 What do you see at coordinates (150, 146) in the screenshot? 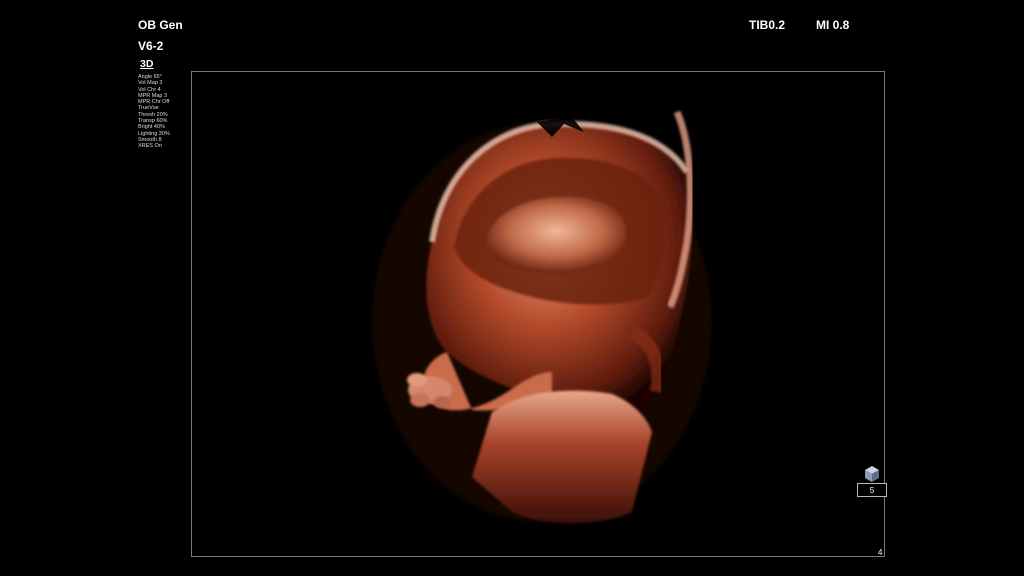
I see `param-xres: XRES On` at bounding box center [150, 146].